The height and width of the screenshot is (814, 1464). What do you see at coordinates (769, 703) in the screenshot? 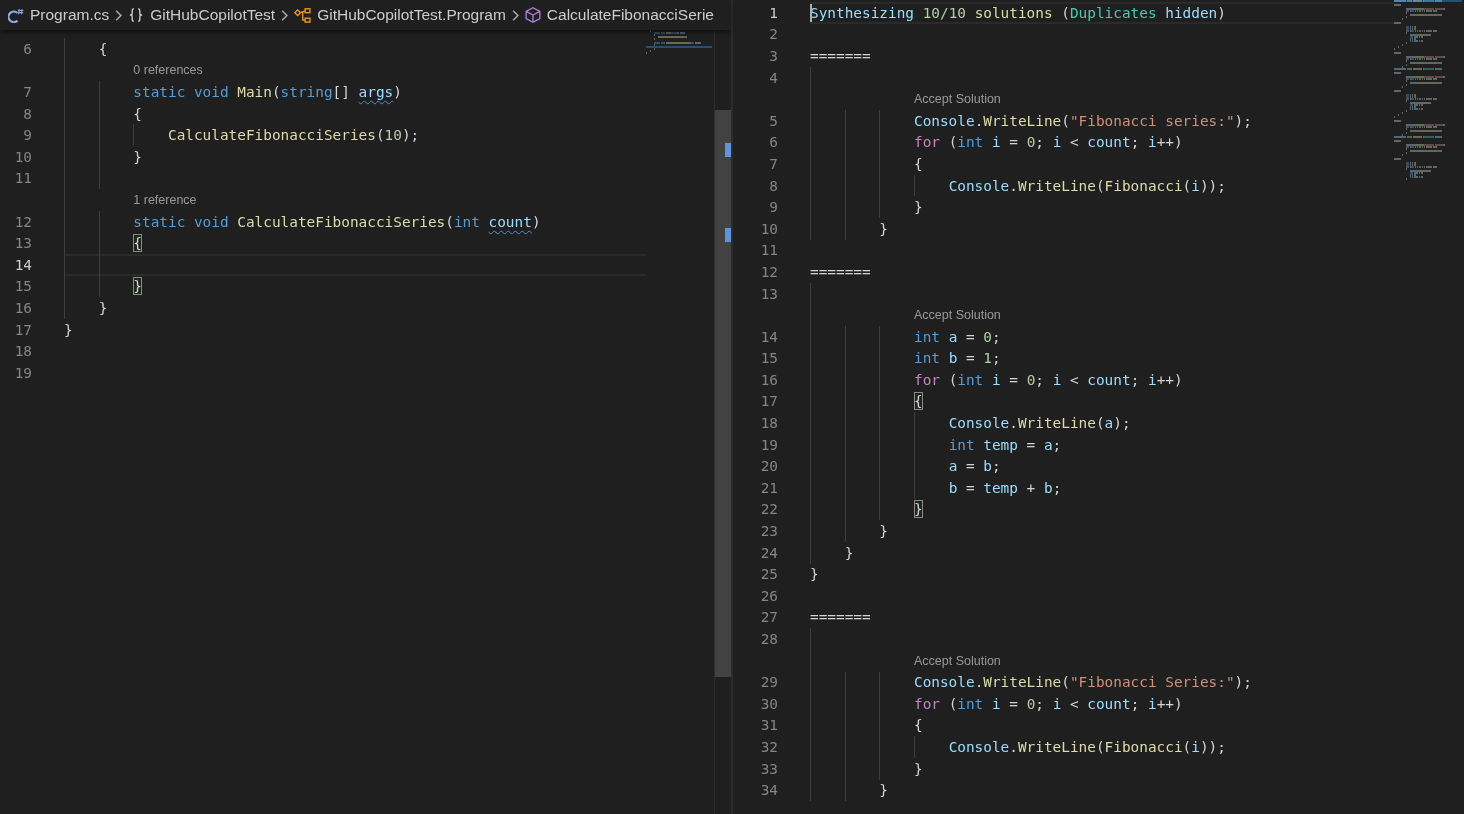
I see `line-number: 30` at bounding box center [769, 703].